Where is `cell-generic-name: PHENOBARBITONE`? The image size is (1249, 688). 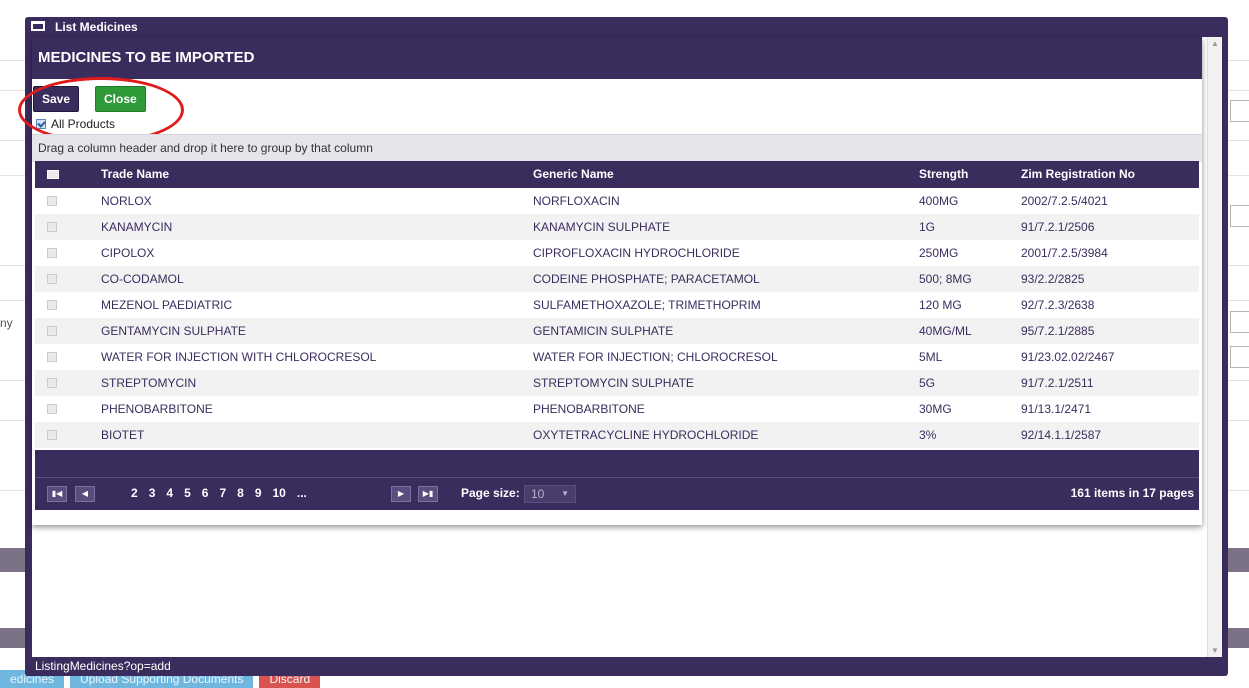 cell-generic-name: PHENOBARBITONE is located at coordinates (589, 409).